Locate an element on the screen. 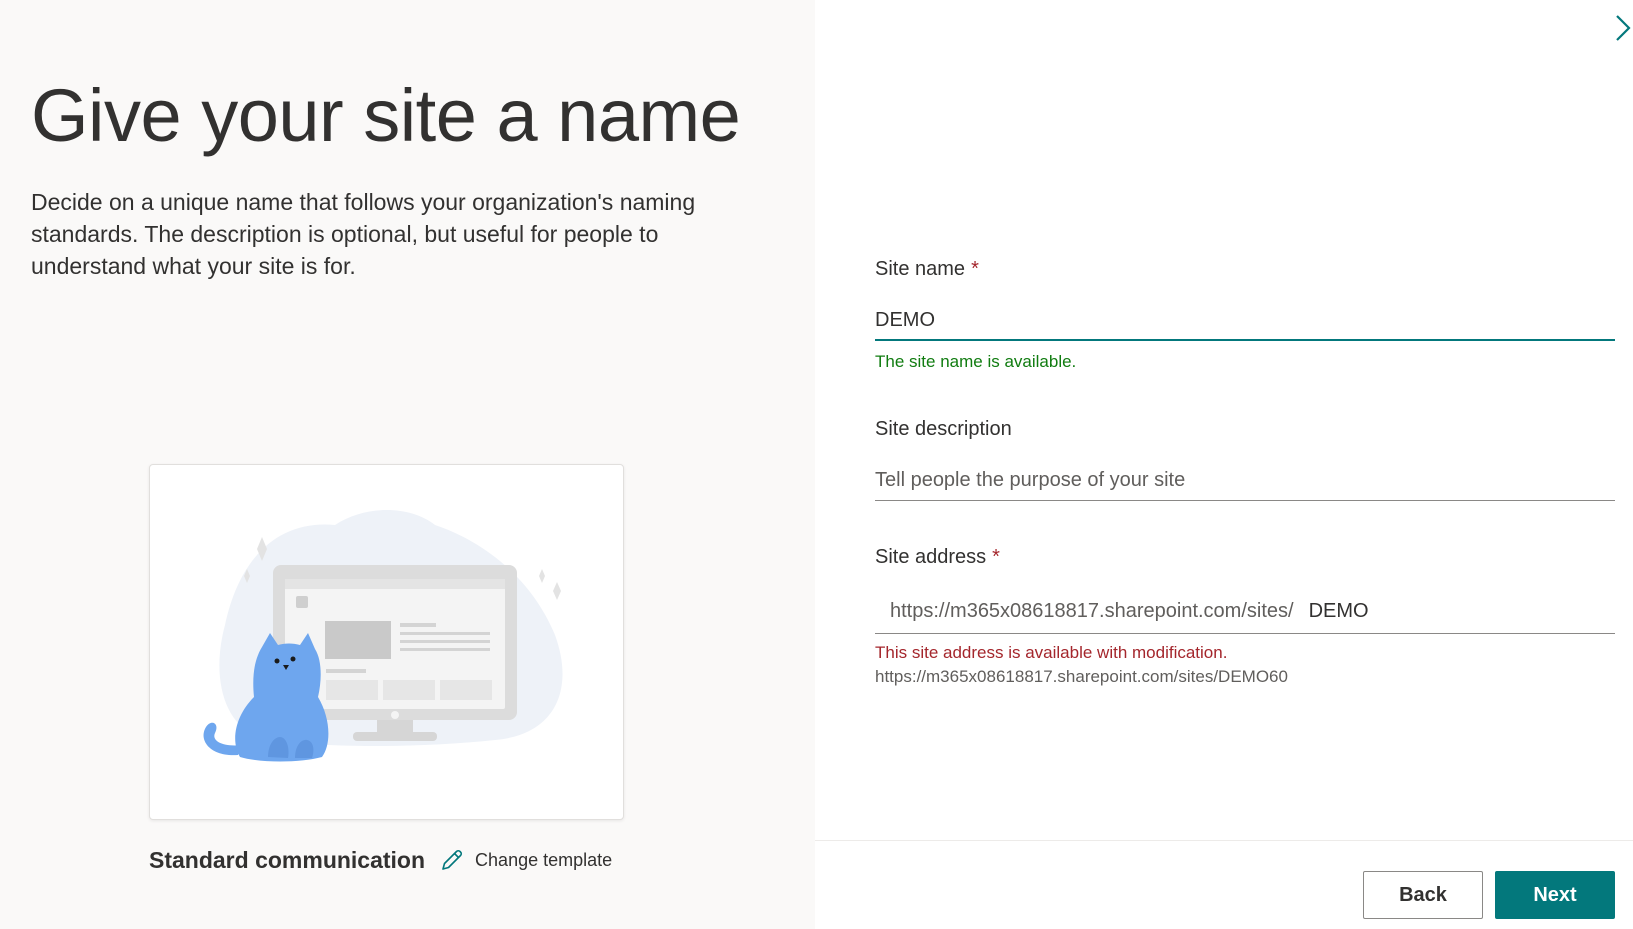  site-address-label: Site address * is located at coordinates (937, 557).